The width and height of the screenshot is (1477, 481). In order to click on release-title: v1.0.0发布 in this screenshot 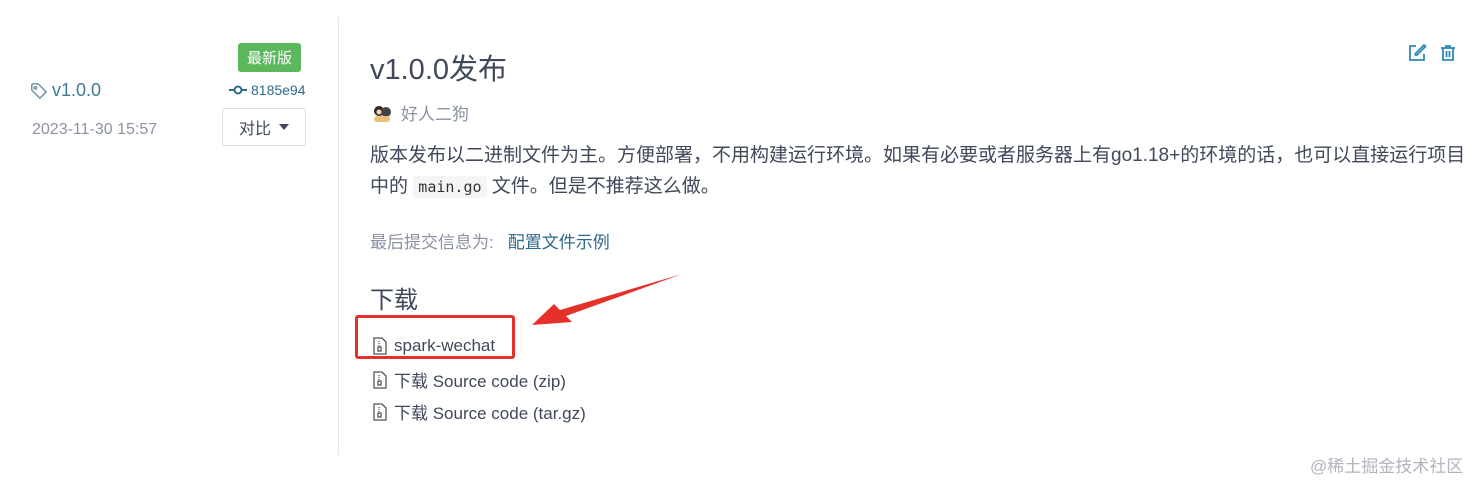, I will do `click(438, 70)`.